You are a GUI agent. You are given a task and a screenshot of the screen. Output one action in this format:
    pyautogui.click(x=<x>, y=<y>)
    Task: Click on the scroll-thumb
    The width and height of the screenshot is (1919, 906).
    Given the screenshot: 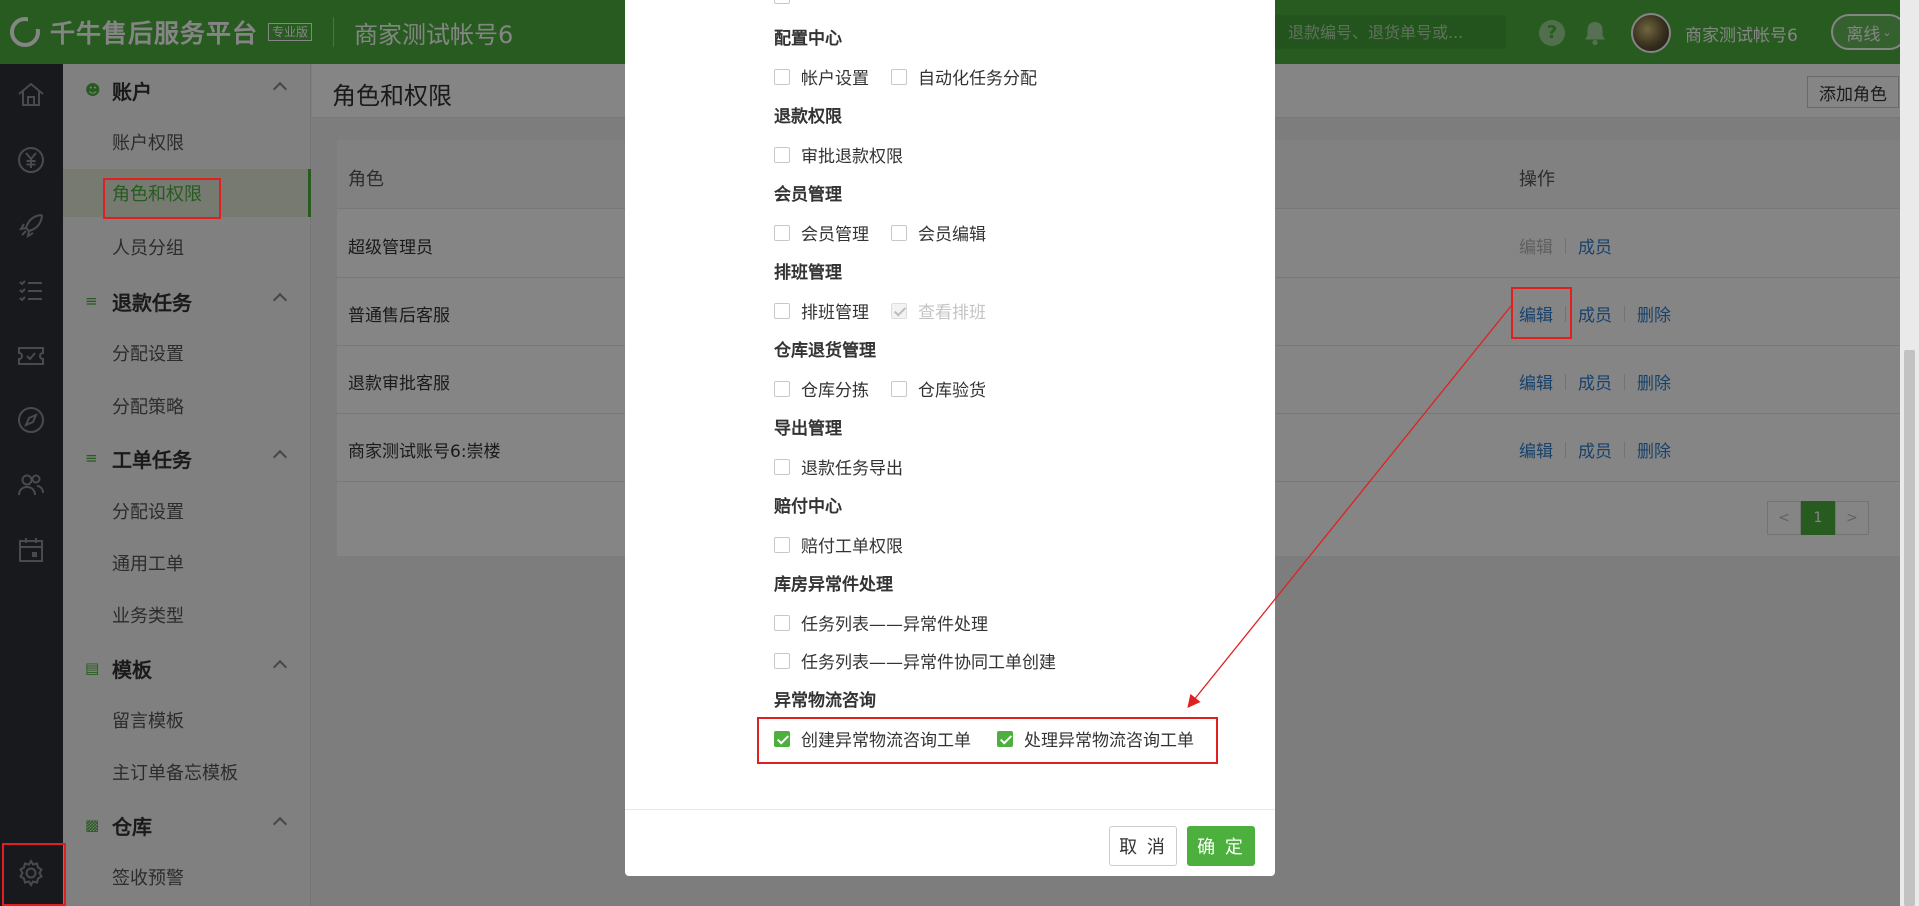 What is the action you would take?
    pyautogui.click(x=1909, y=628)
    